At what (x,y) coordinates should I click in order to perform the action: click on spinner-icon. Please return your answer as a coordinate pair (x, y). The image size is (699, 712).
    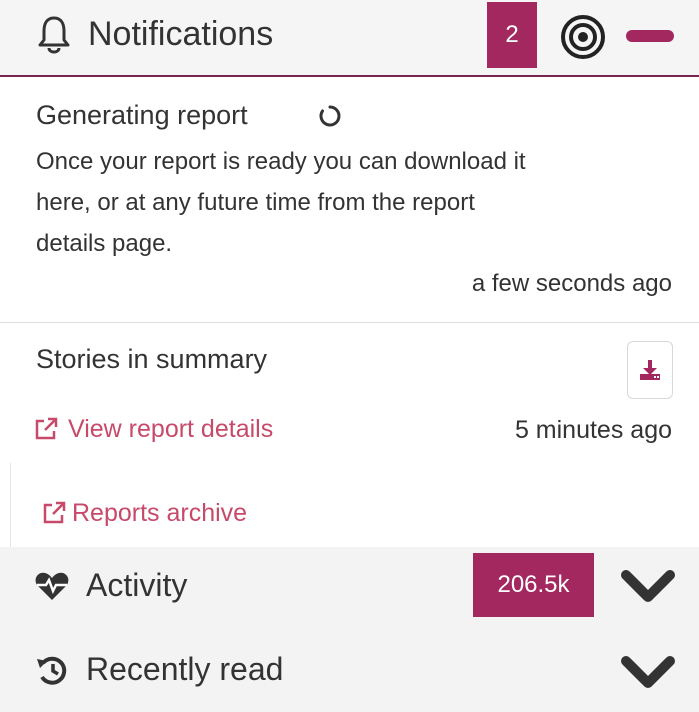
    Looking at the image, I should click on (330, 116).